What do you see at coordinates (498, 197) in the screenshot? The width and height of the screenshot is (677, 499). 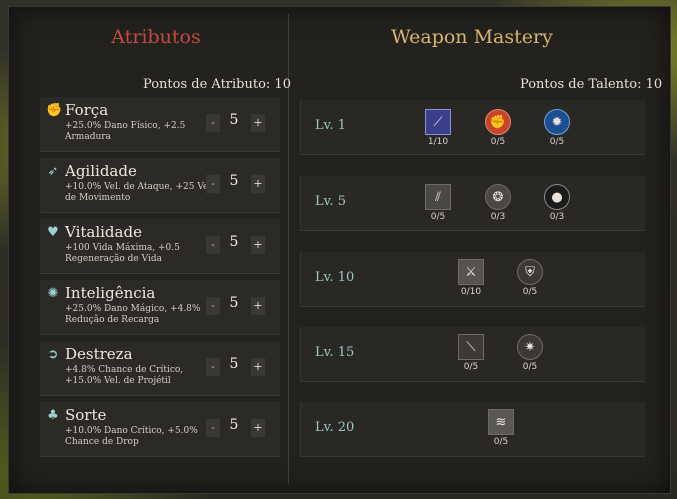 I see `swirl-icon: ❂` at bounding box center [498, 197].